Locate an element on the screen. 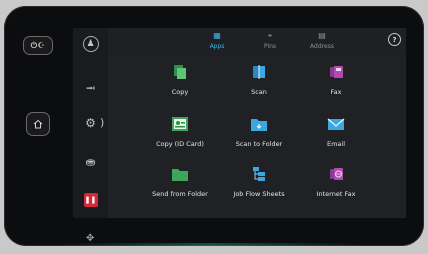 This screenshot has width=428, height=254. home-button is located at coordinates (38, 124).